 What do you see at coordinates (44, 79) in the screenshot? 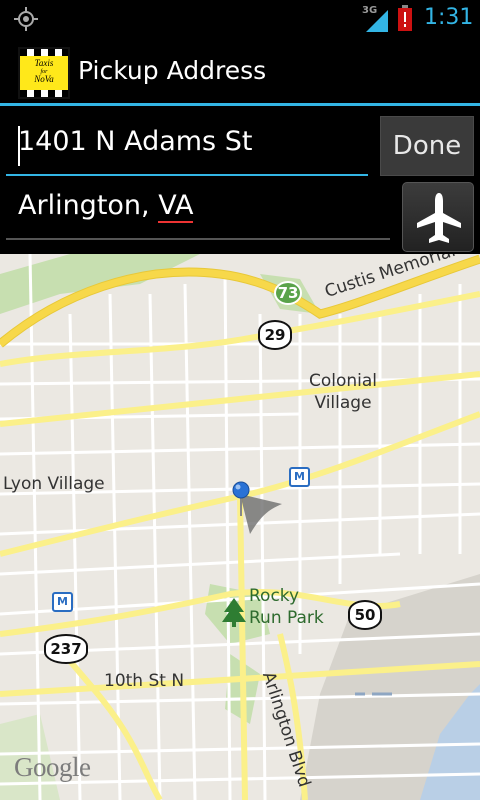
I see `logo-text-line3: NoVa` at bounding box center [44, 79].